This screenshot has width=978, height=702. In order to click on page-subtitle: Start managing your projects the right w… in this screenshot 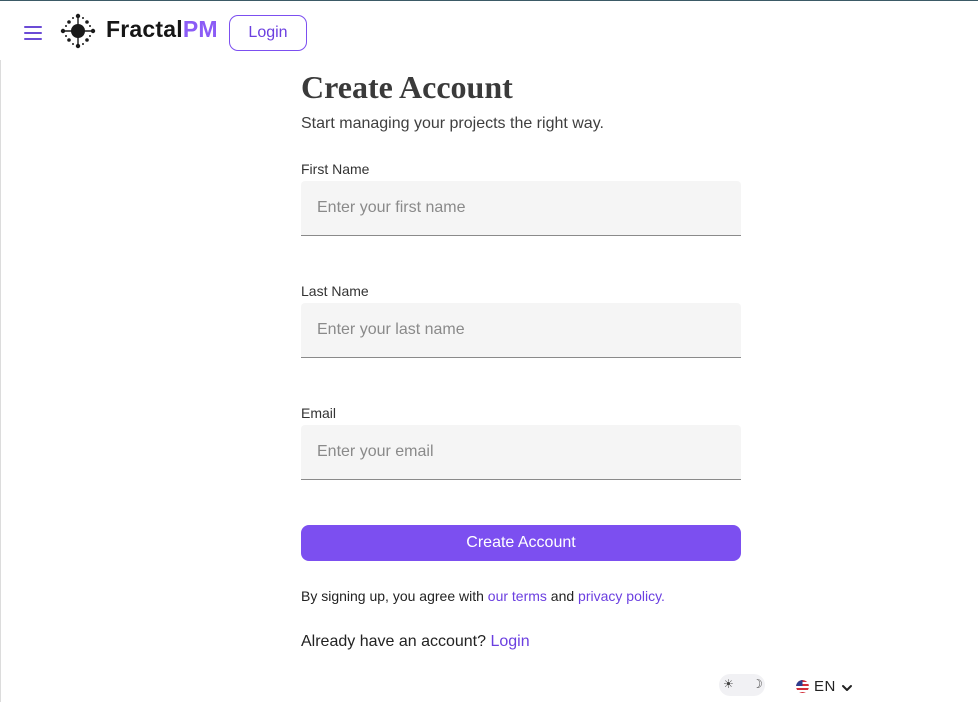, I will do `click(452, 123)`.